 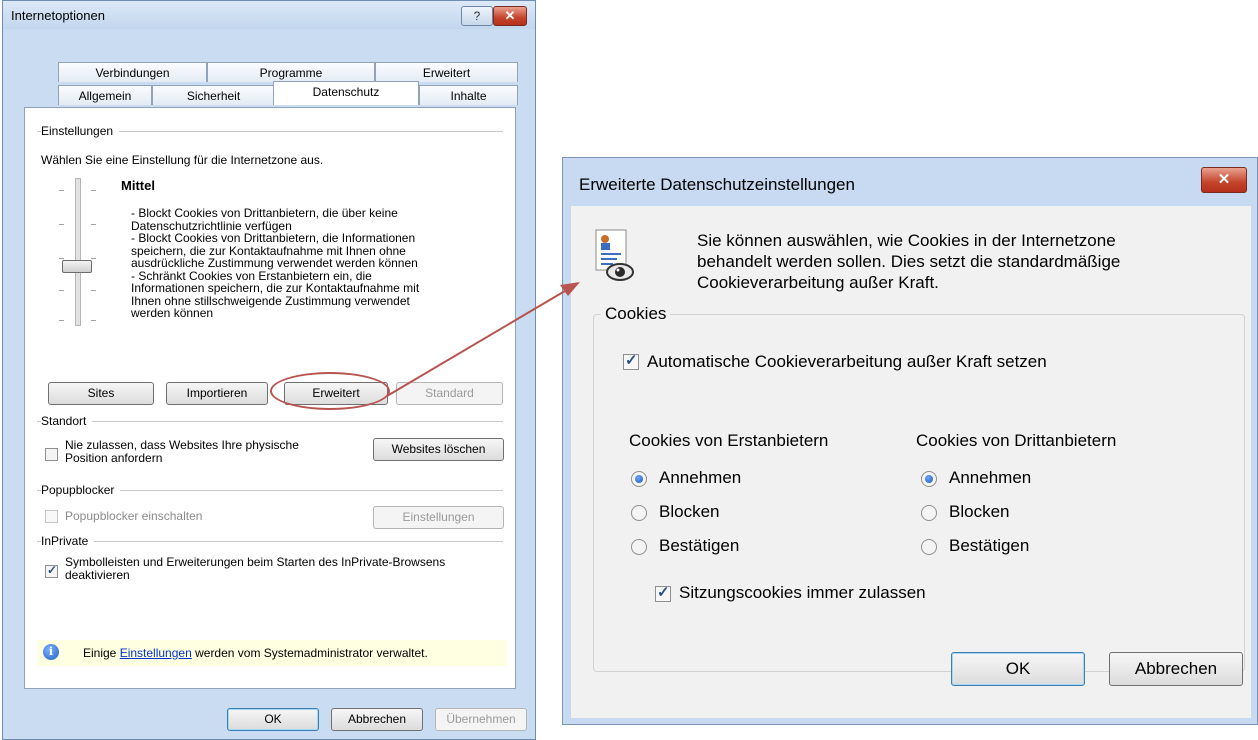 What do you see at coordinates (929, 513) in the screenshot?
I see `third-party-block-radio` at bounding box center [929, 513].